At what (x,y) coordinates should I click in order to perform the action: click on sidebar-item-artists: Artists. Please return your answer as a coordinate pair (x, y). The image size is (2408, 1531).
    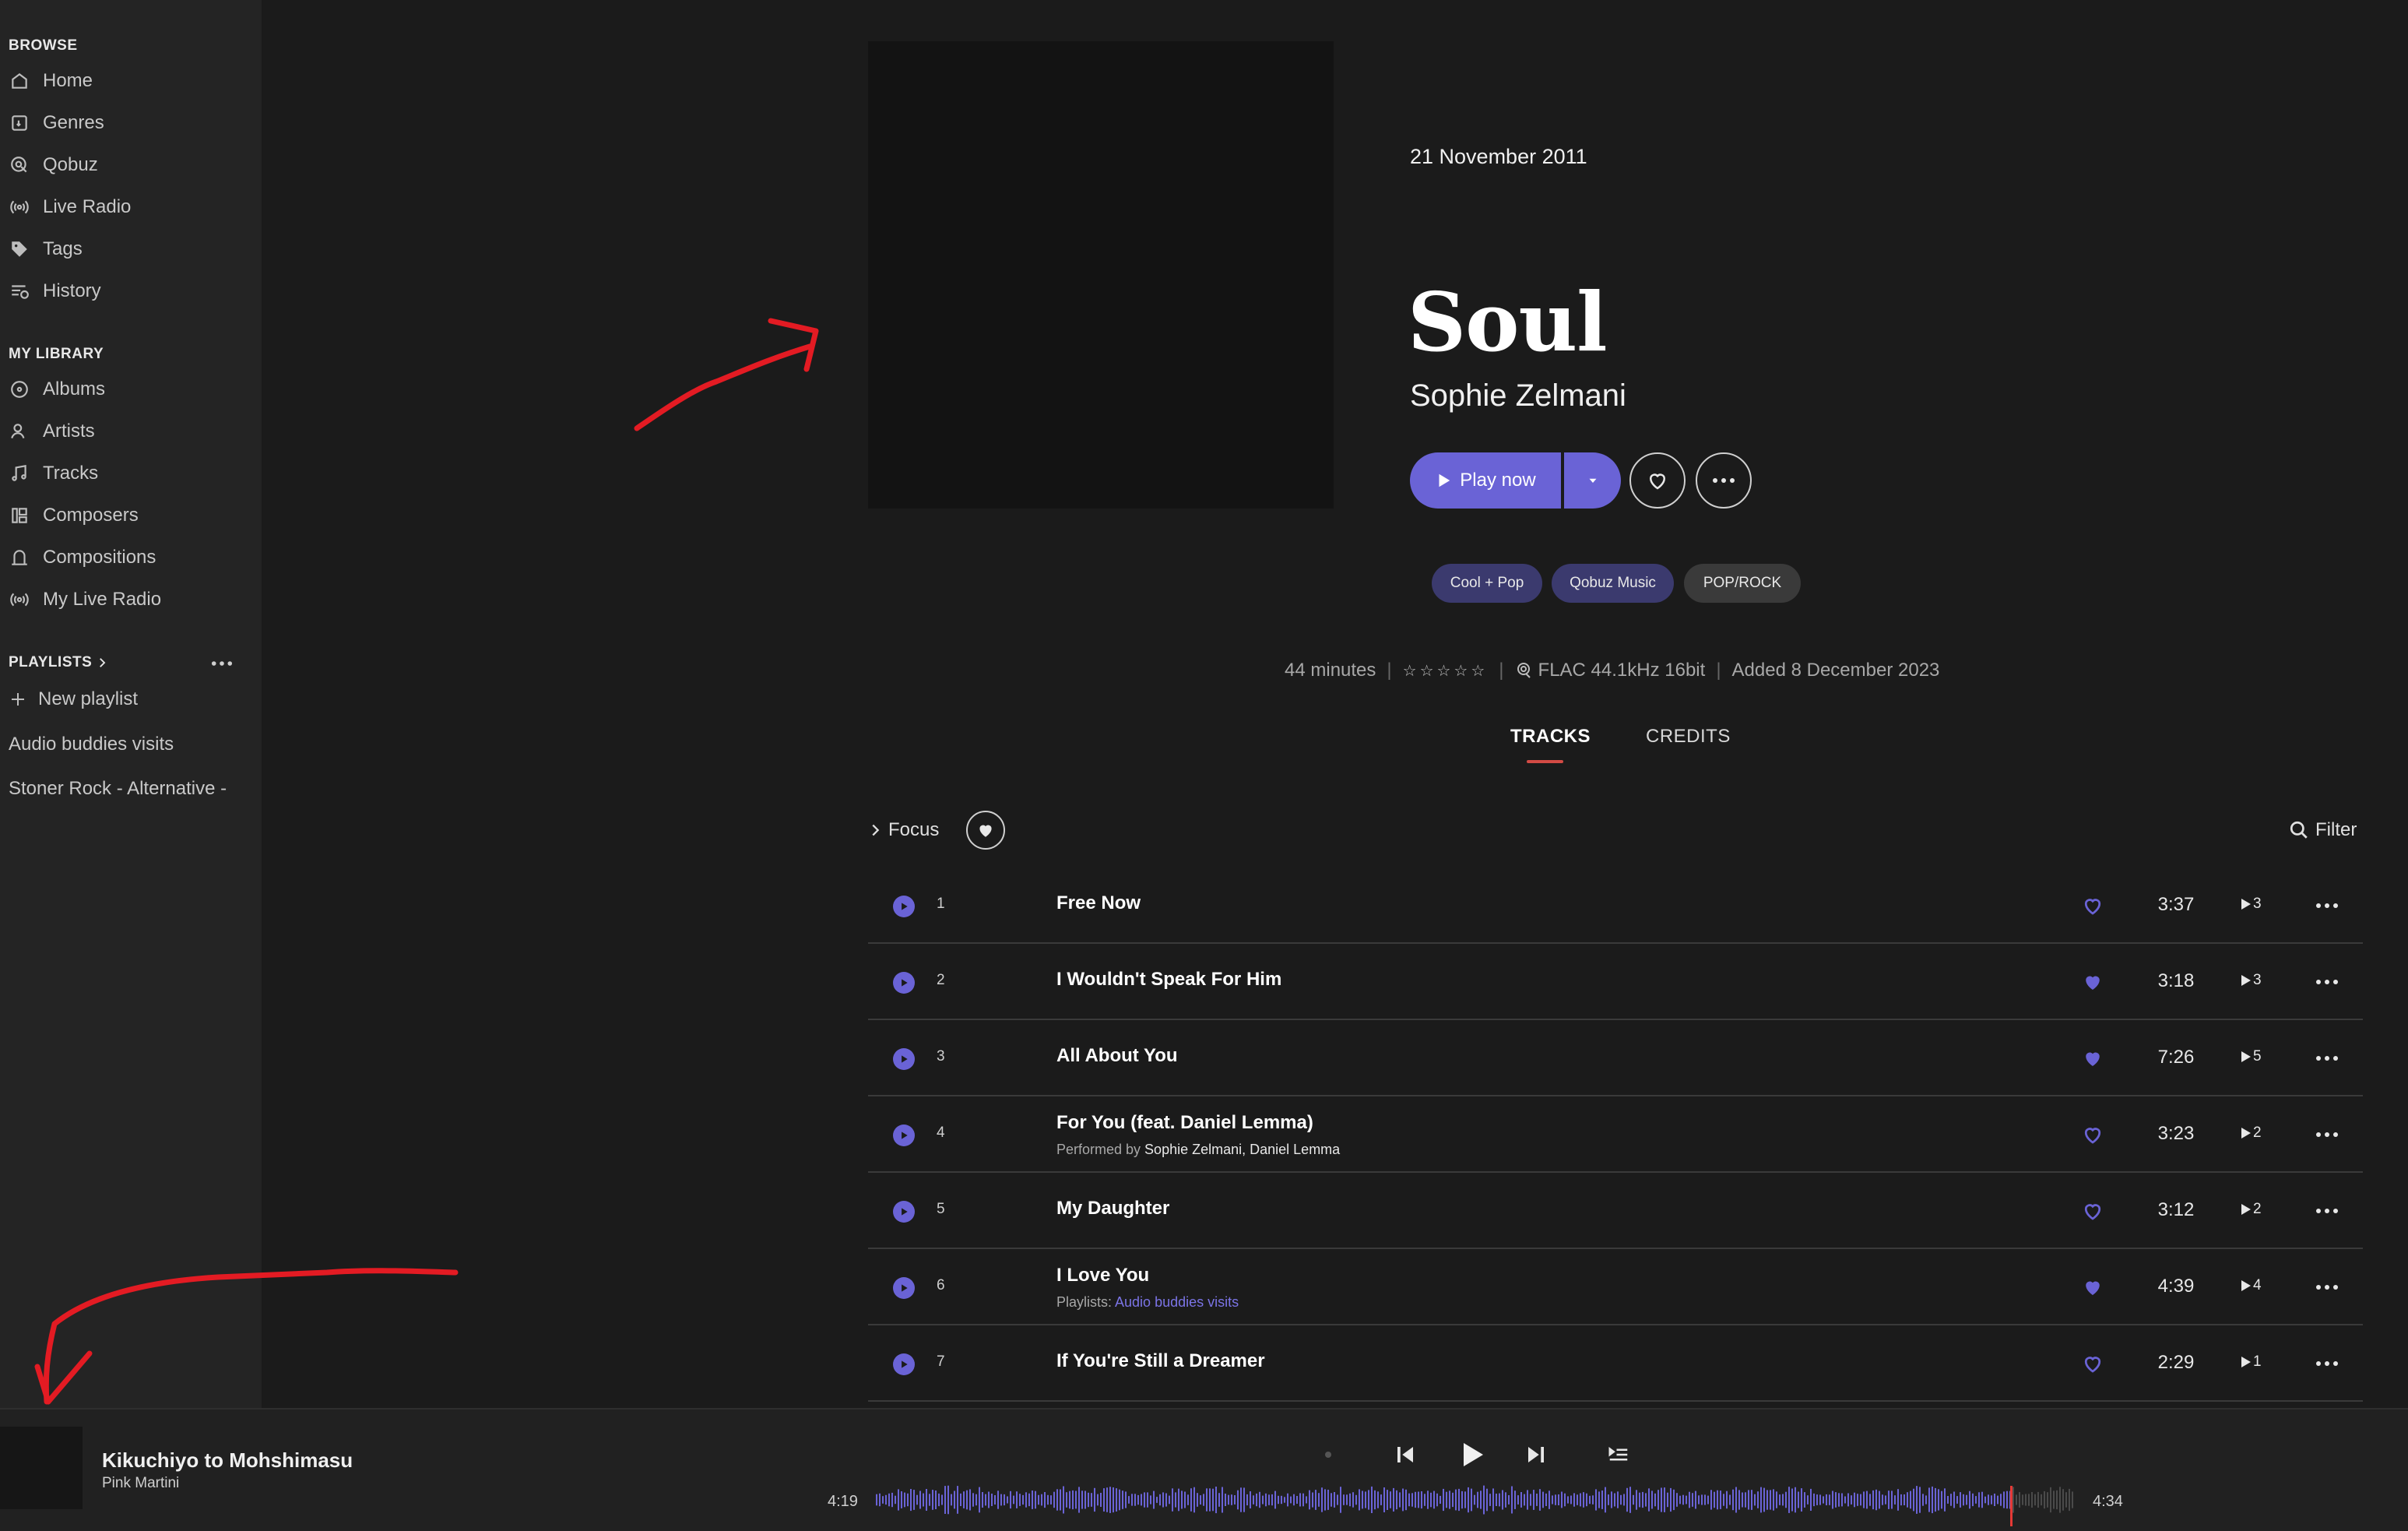
    Looking at the image, I should click on (52, 431).